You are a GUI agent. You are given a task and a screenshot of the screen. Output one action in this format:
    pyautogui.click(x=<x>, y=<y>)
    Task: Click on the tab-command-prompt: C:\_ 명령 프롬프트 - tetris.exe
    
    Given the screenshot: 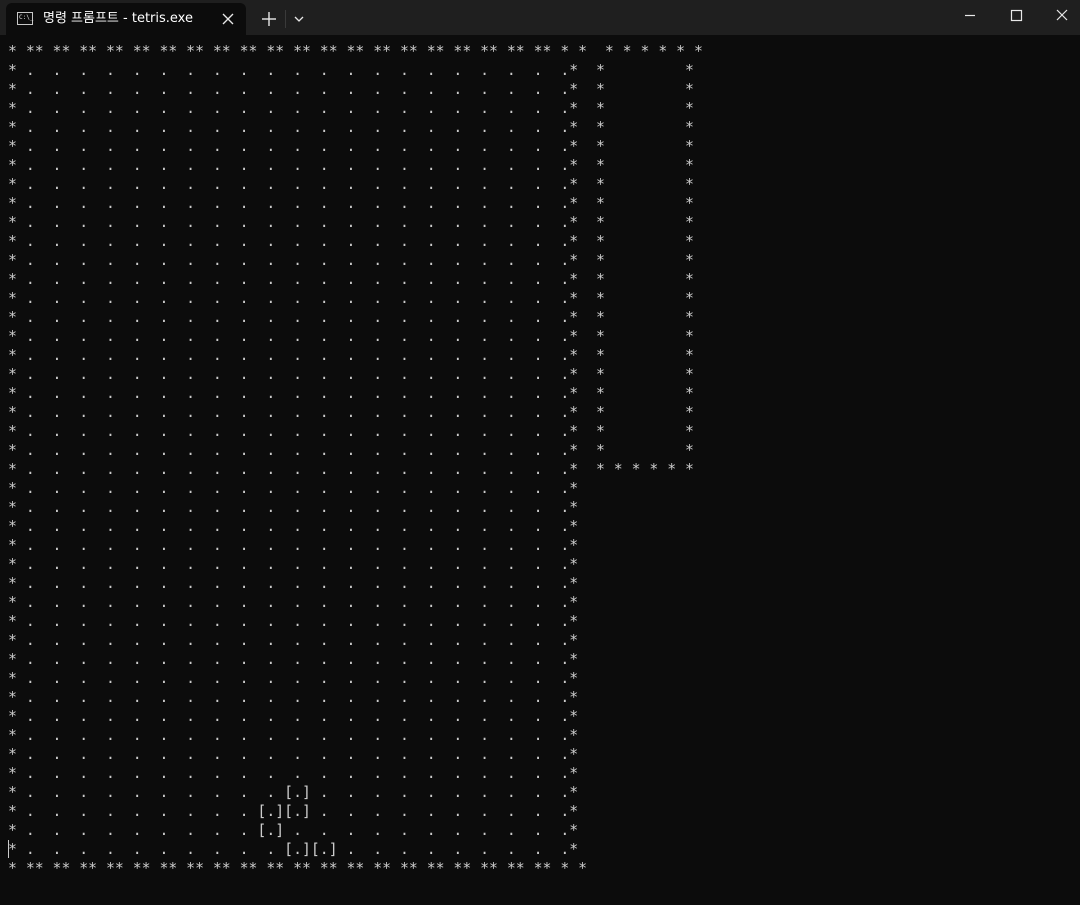 What is the action you would take?
    pyautogui.click(x=126, y=19)
    